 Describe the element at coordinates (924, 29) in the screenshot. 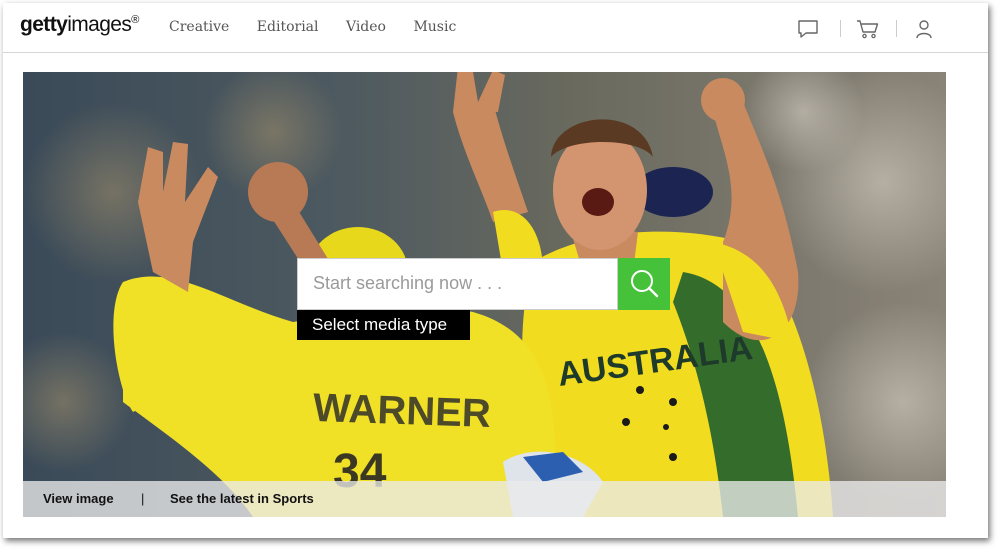

I see `user-icon` at that location.